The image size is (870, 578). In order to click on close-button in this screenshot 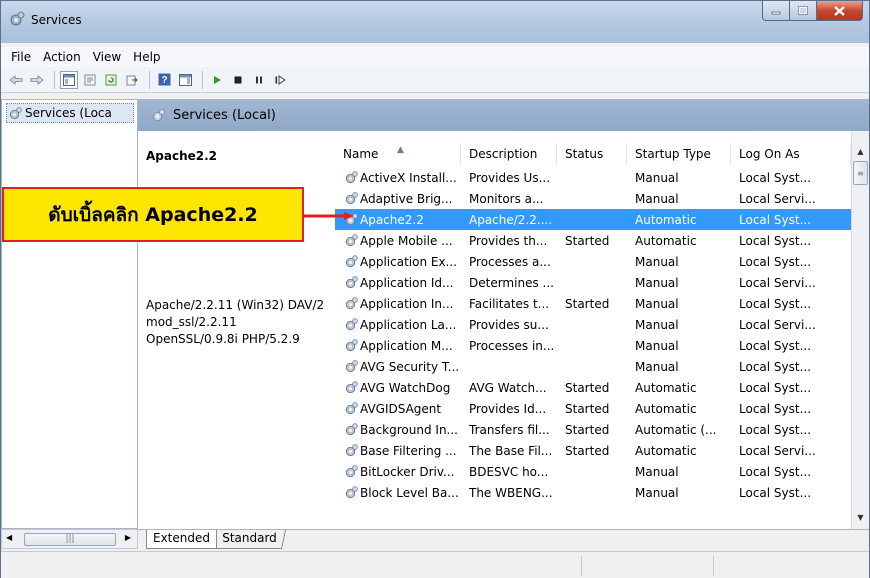, I will do `click(840, 11)`.